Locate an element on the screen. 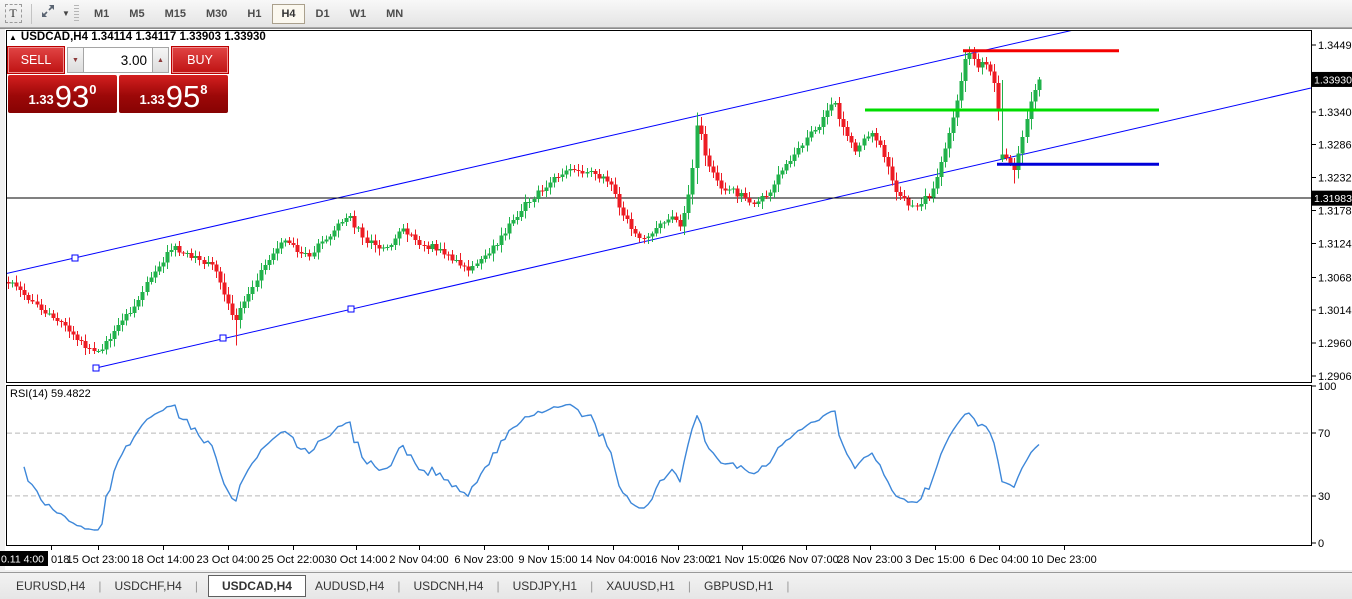  svg-text: 1.30145 is located at coordinates (1335, 311).